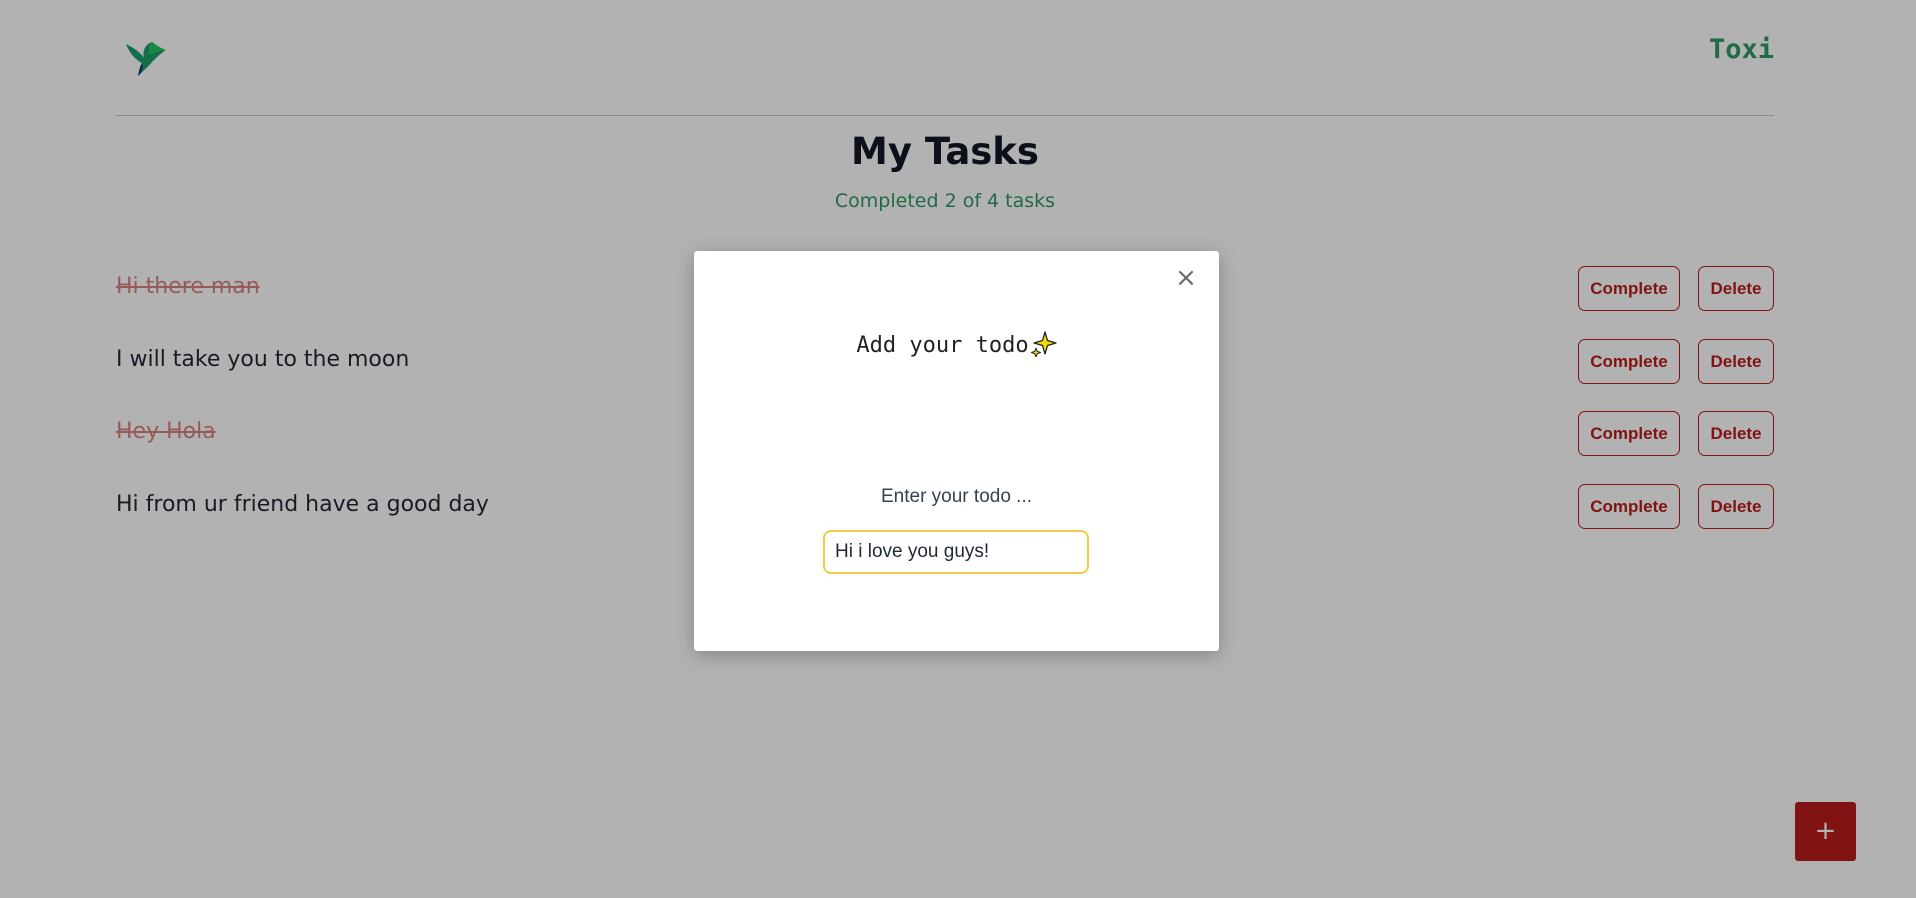 This screenshot has height=898, width=1916. Describe the element at coordinates (1043, 344) in the screenshot. I see `sparkle-icon` at that location.